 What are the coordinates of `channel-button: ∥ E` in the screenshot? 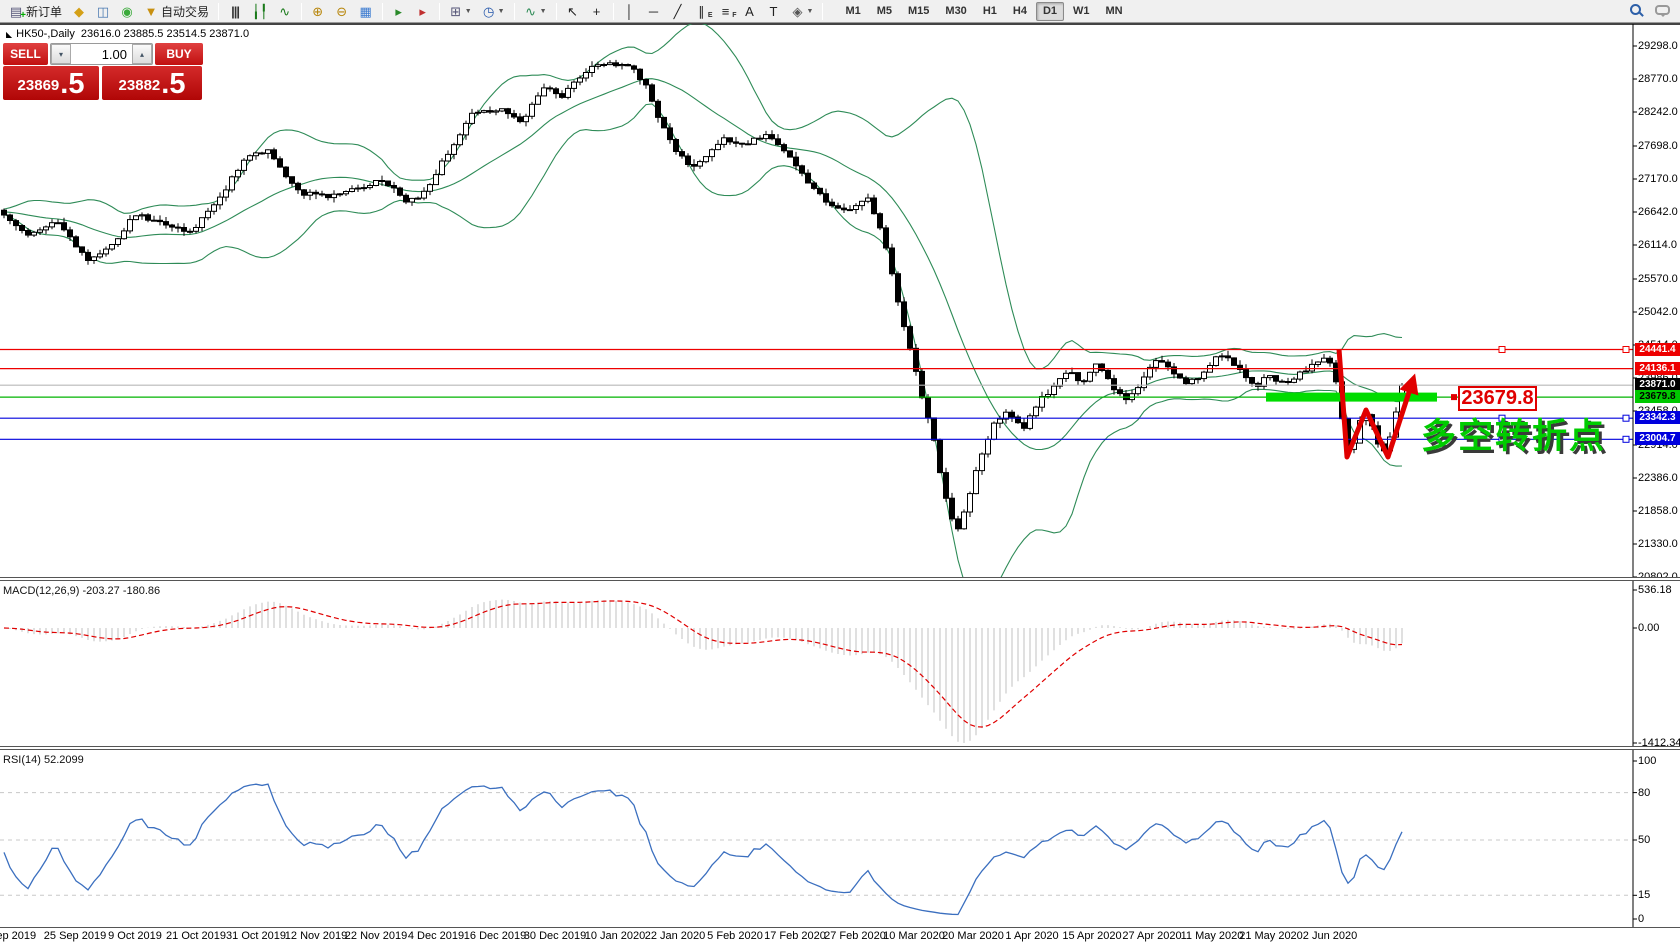 It's located at (701, 11).